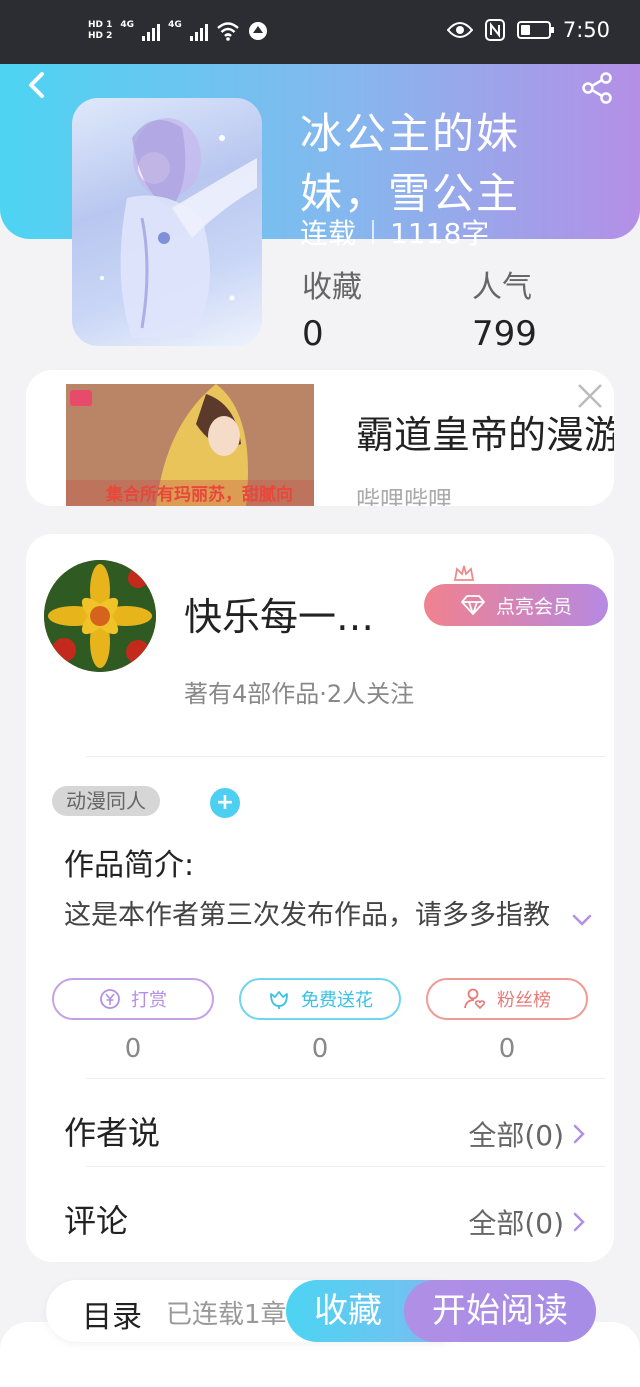 The image size is (640, 1387). I want to click on book-meta: 连载 1118字, so click(394, 232).